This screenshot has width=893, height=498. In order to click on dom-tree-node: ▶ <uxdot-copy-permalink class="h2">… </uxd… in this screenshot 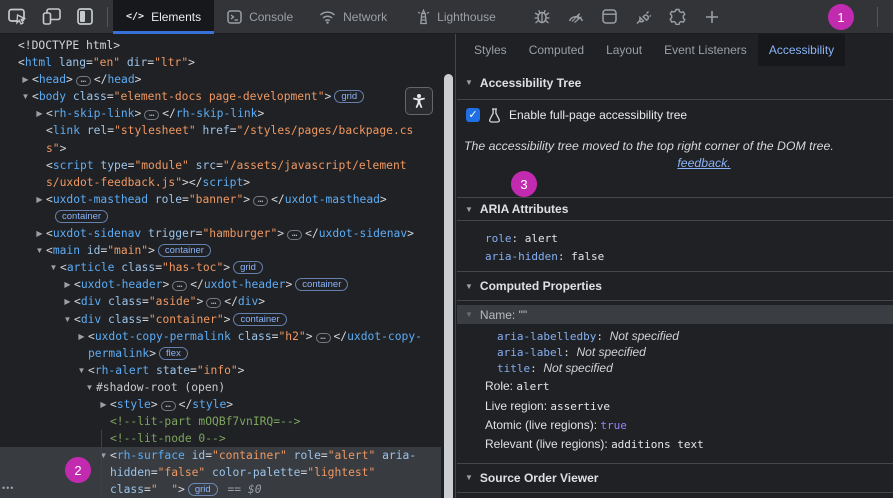, I will do `click(220, 336)`.